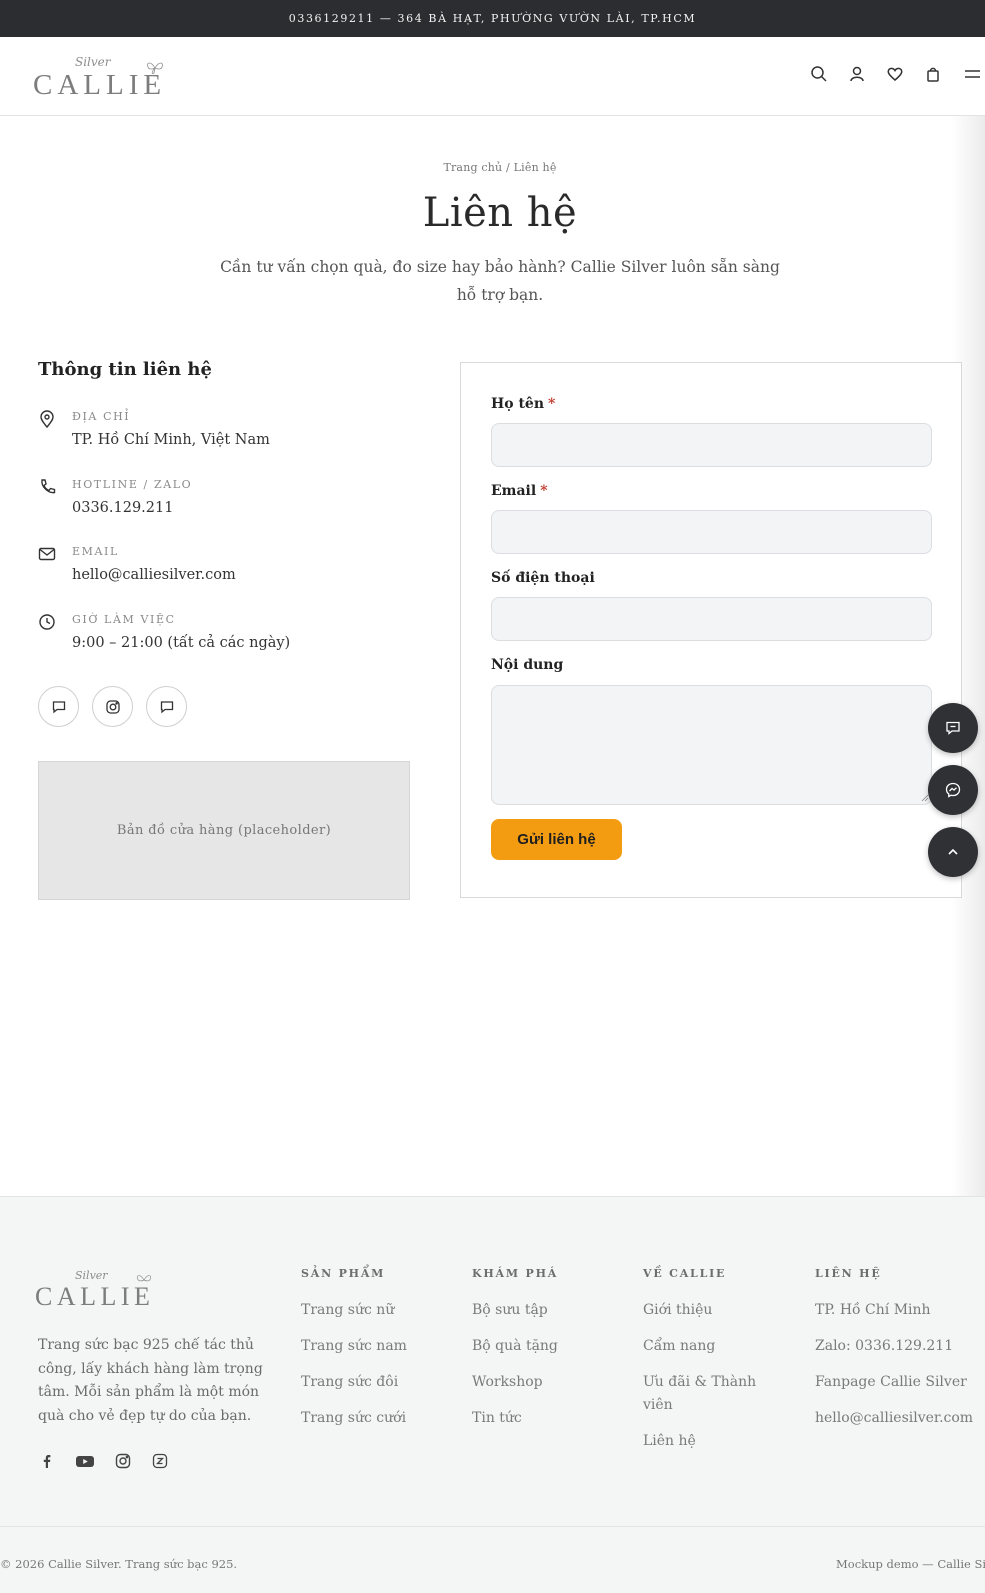 This screenshot has height=1593, width=985. I want to click on submit-button: Gửi liên hệ, so click(556, 839).